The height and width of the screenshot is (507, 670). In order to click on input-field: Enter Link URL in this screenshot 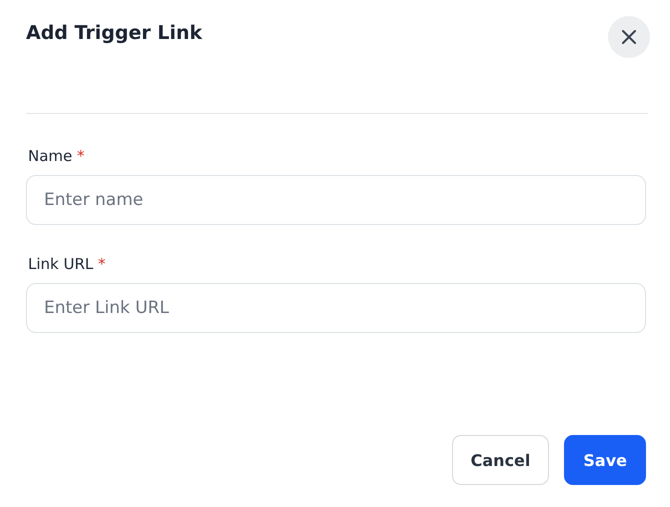, I will do `click(336, 308)`.